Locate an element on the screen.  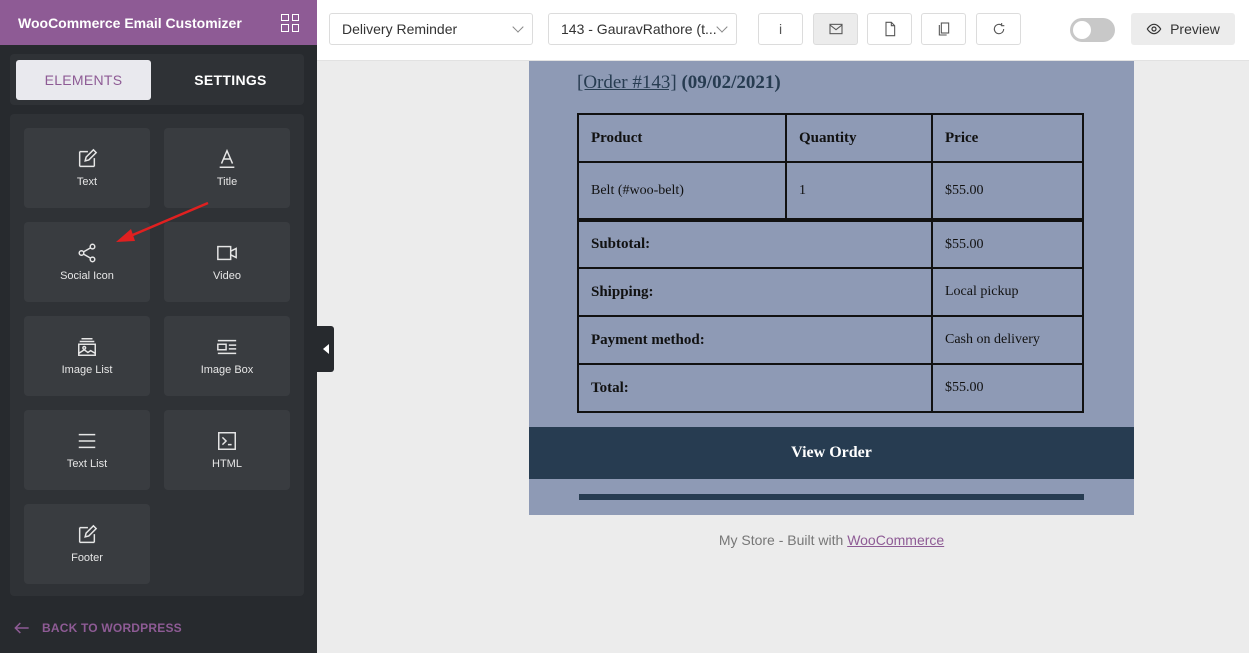
element-html: HTML is located at coordinates (227, 450).